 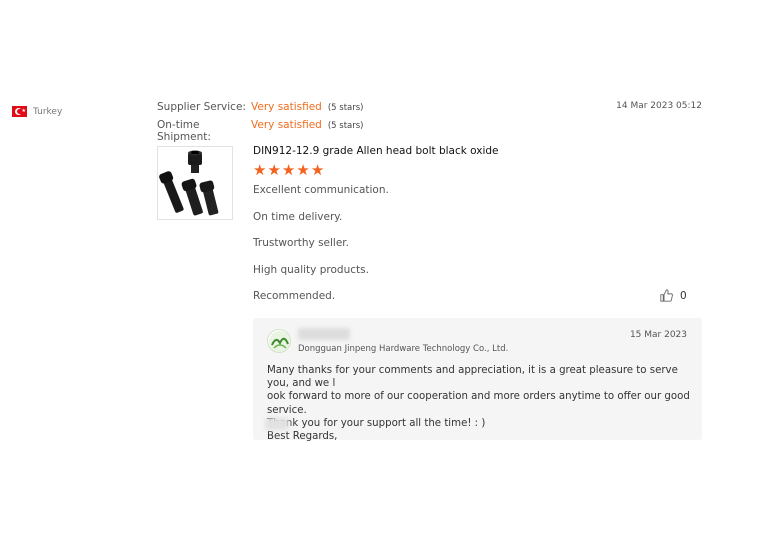 What do you see at coordinates (324, 334) in the screenshot?
I see `blurred-sender-name` at bounding box center [324, 334].